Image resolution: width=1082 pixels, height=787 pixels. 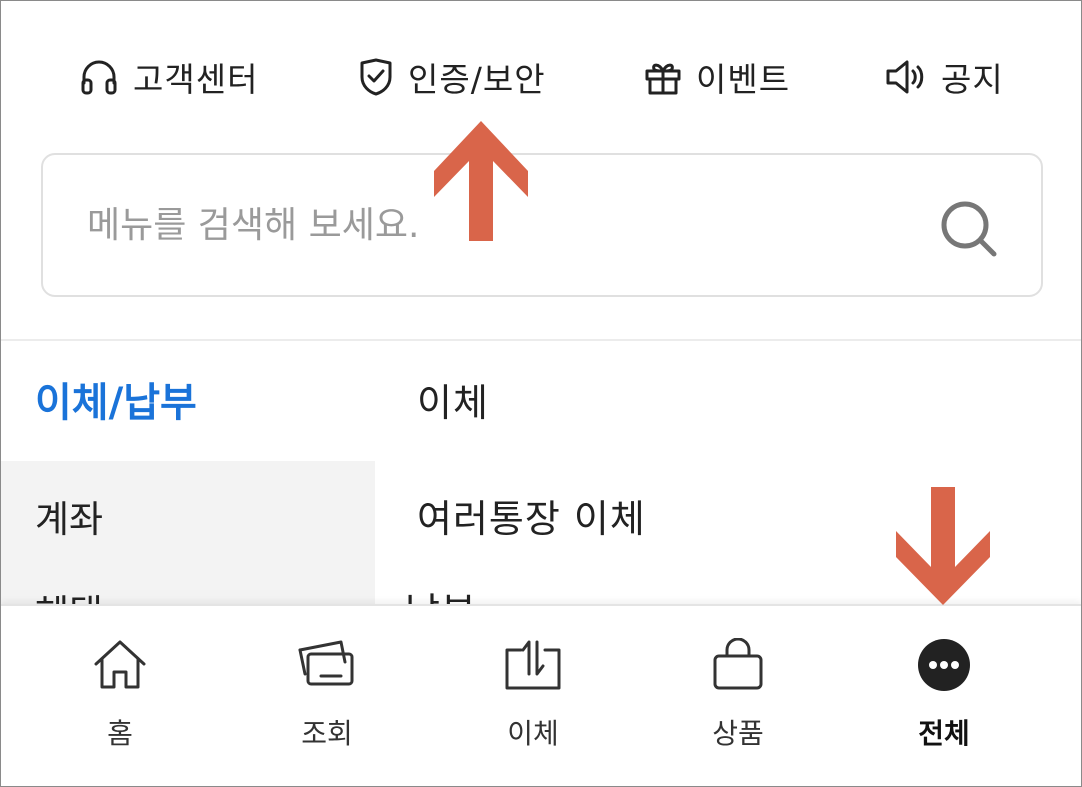 What do you see at coordinates (120, 667) in the screenshot?
I see `home-icon` at bounding box center [120, 667].